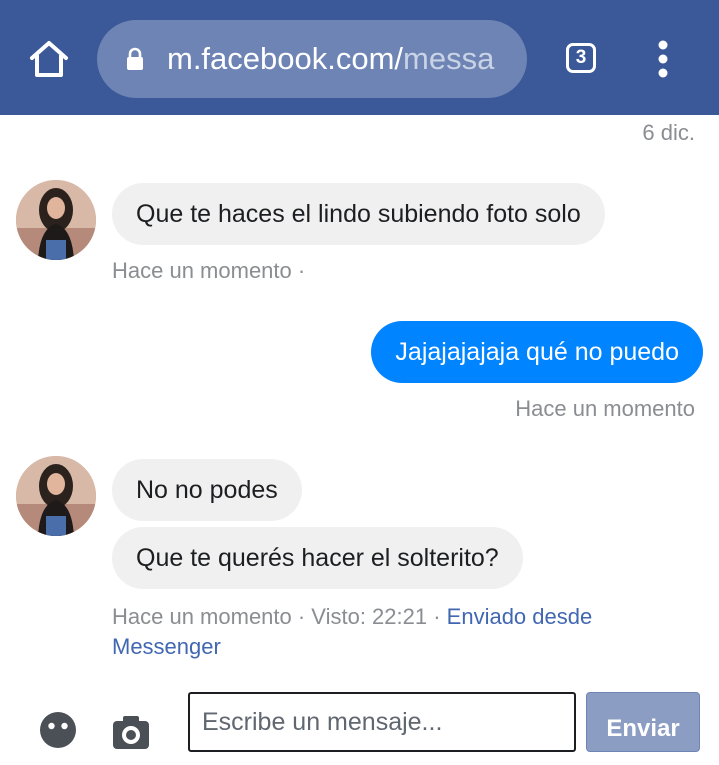 Image resolution: width=719 pixels, height=765 pixels. I want to click on sent-from-messenger-link: Enviado desde, so click(520, 616).